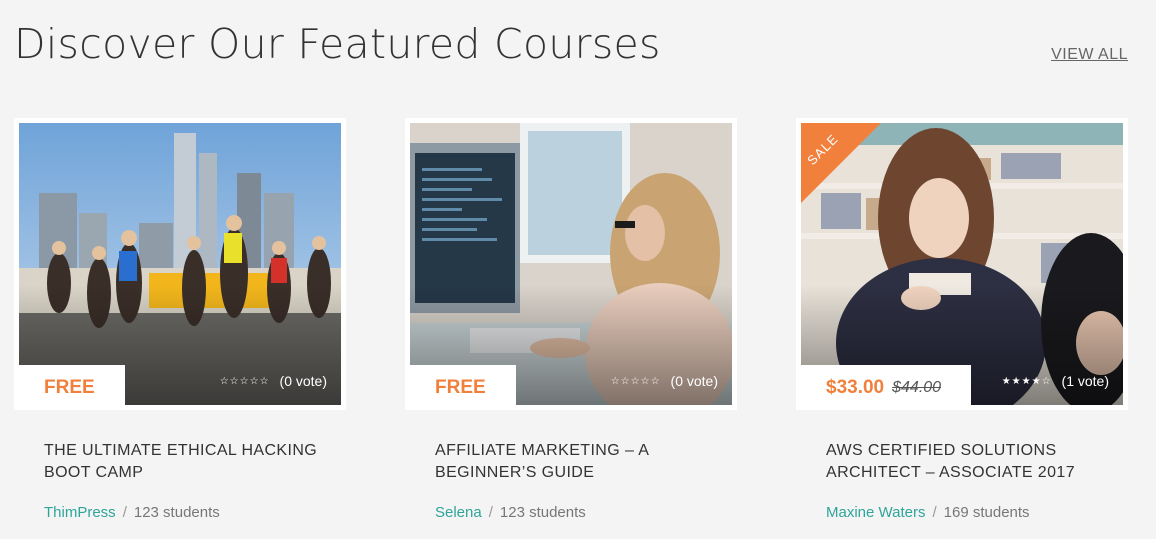 The height and width of the screenshot is (539, 1156). I want to click on view-all-link: VIEW ALL, so click(1089, 55).